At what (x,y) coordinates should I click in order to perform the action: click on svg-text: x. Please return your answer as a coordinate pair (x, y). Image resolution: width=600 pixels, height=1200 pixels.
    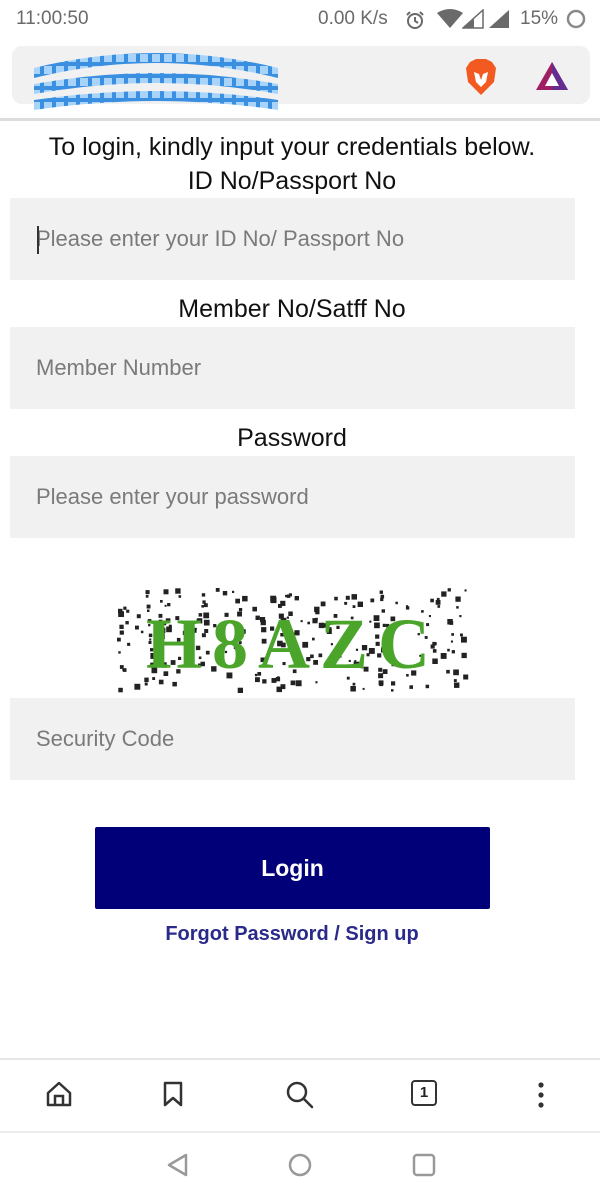
    Looking at the image, I should click on (458, 14).